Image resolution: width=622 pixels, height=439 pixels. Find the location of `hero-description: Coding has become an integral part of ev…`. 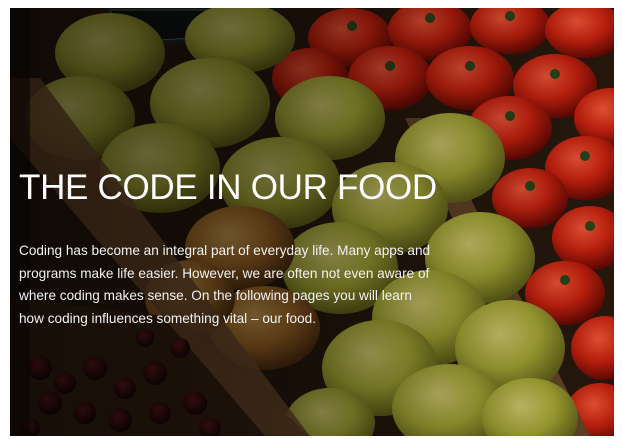

hero-description: Coding has become an integral part of ev… is located at coordinates (225, 284).